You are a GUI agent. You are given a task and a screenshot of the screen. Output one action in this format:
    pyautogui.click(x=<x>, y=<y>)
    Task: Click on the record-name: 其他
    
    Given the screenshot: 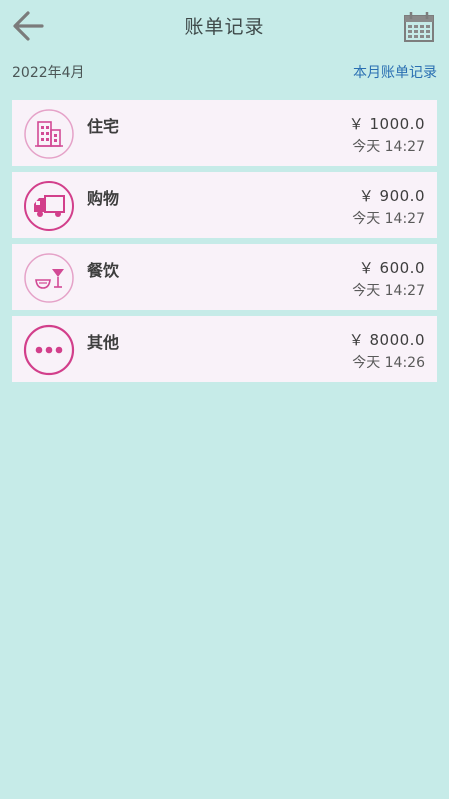 What is the action you would take?
    pyautogui.click(x=103, y=342)
    